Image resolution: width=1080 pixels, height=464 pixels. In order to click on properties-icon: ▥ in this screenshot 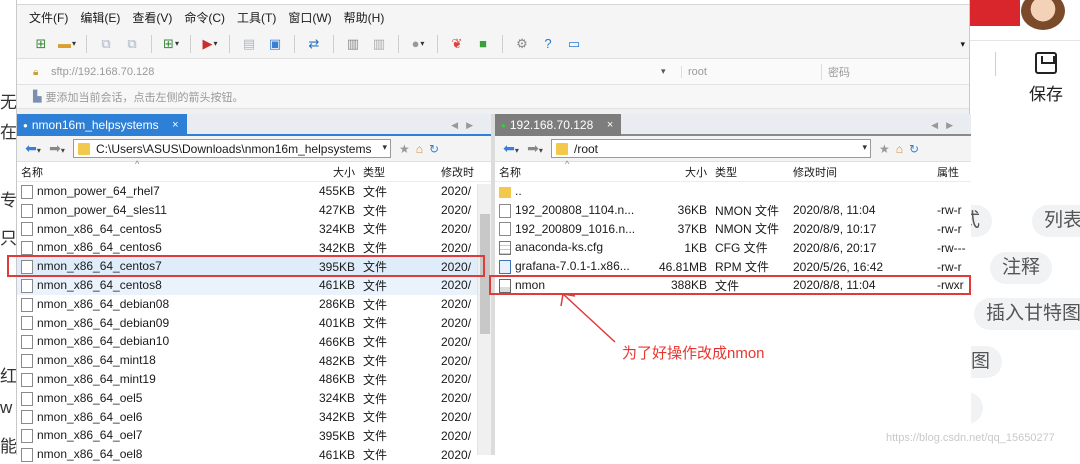, I will do `click(379, 44)`.